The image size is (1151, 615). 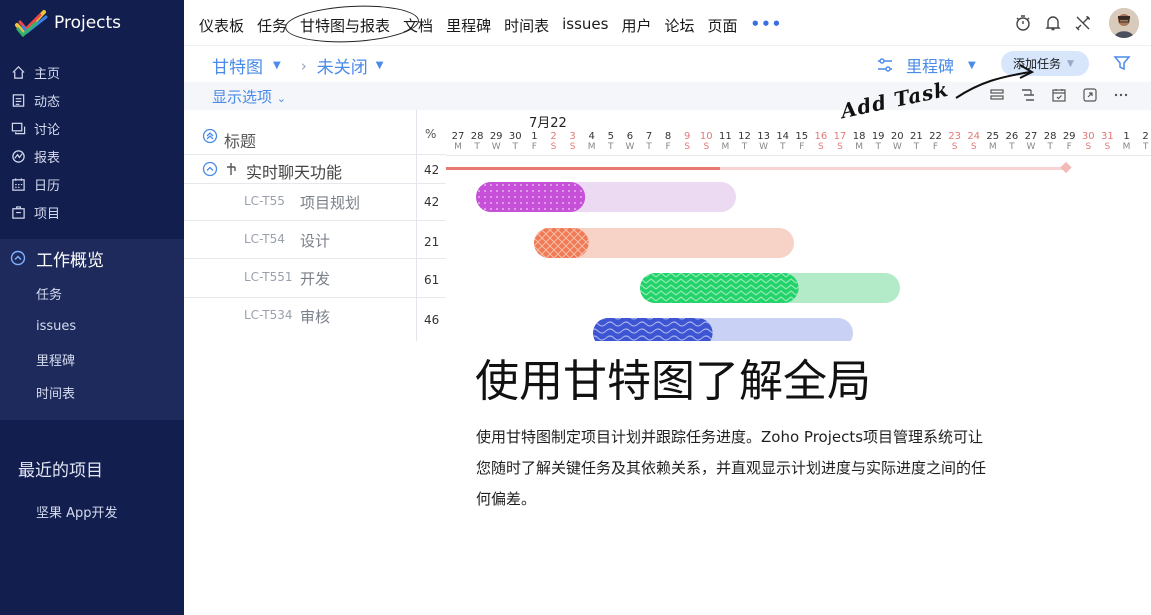 What do you see at coordinates (352, 24) in the screenshot?
I see `active-tab-circle-annotation` at bounding box center [352, 24].